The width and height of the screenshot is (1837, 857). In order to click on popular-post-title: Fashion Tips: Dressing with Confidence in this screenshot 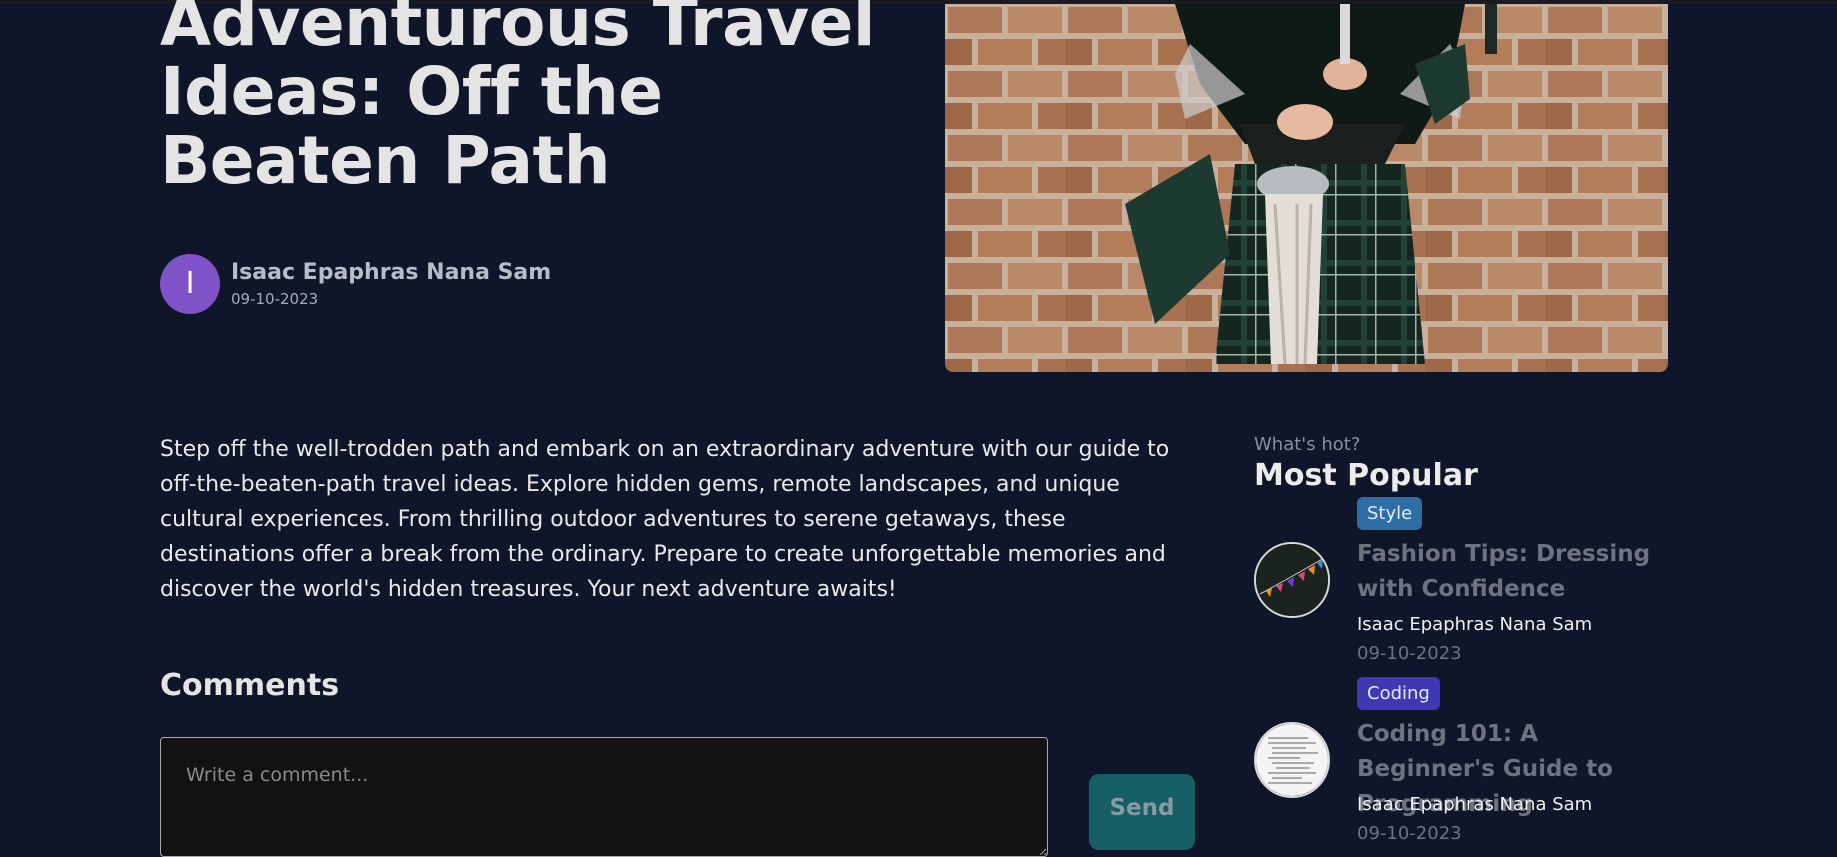, I will do `click(1517, 572)`.